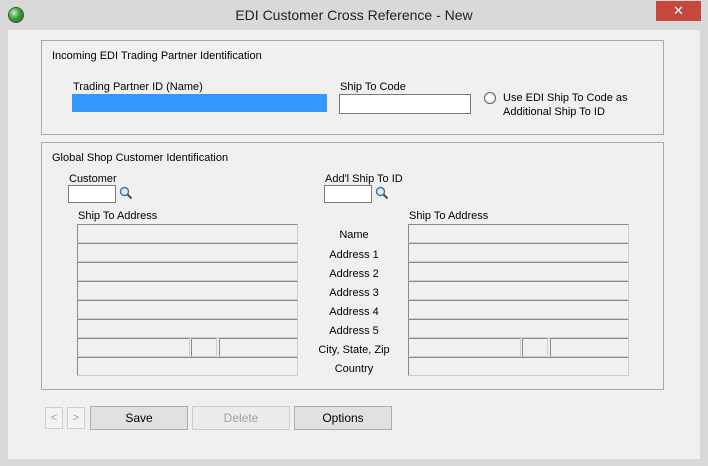  What do you see at coordinates (354, 312) in the screenshot?
I see `row-label-address4: Address 4` at bounding box center [354, 312].